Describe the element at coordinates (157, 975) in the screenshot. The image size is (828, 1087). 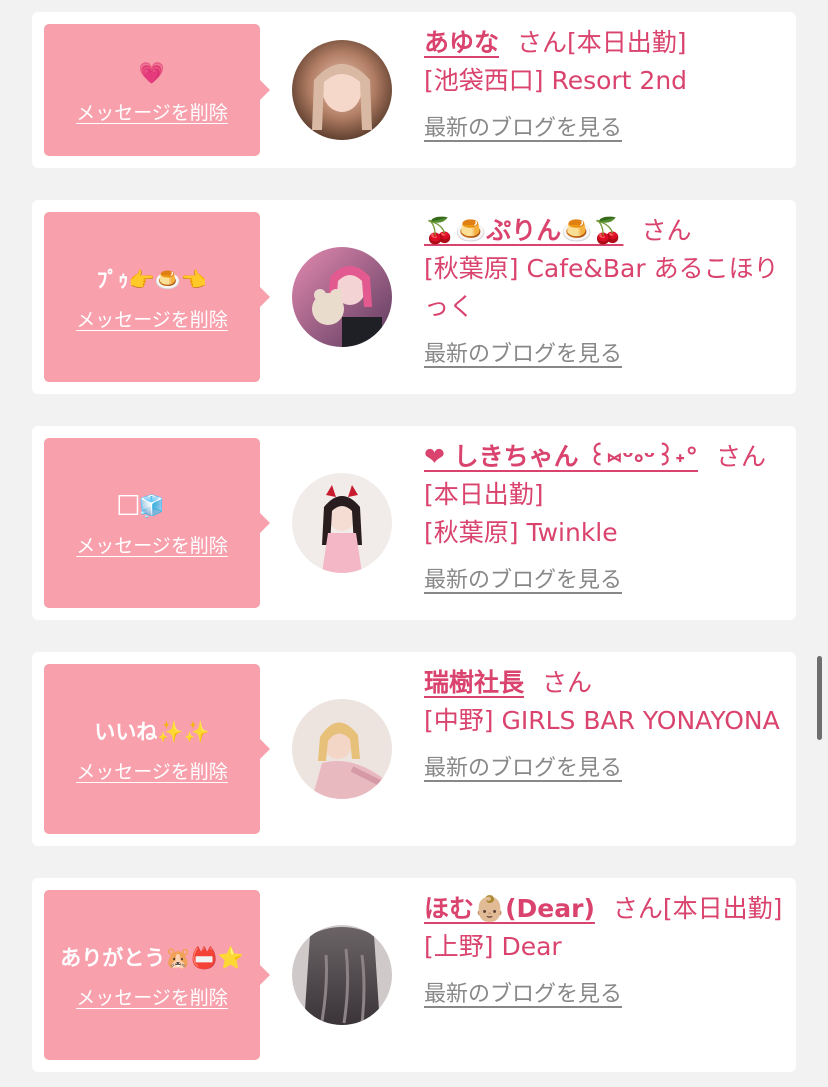
I see `message-bubble: ありがとう🐹📛⭐ メッセージを削除` at that location.